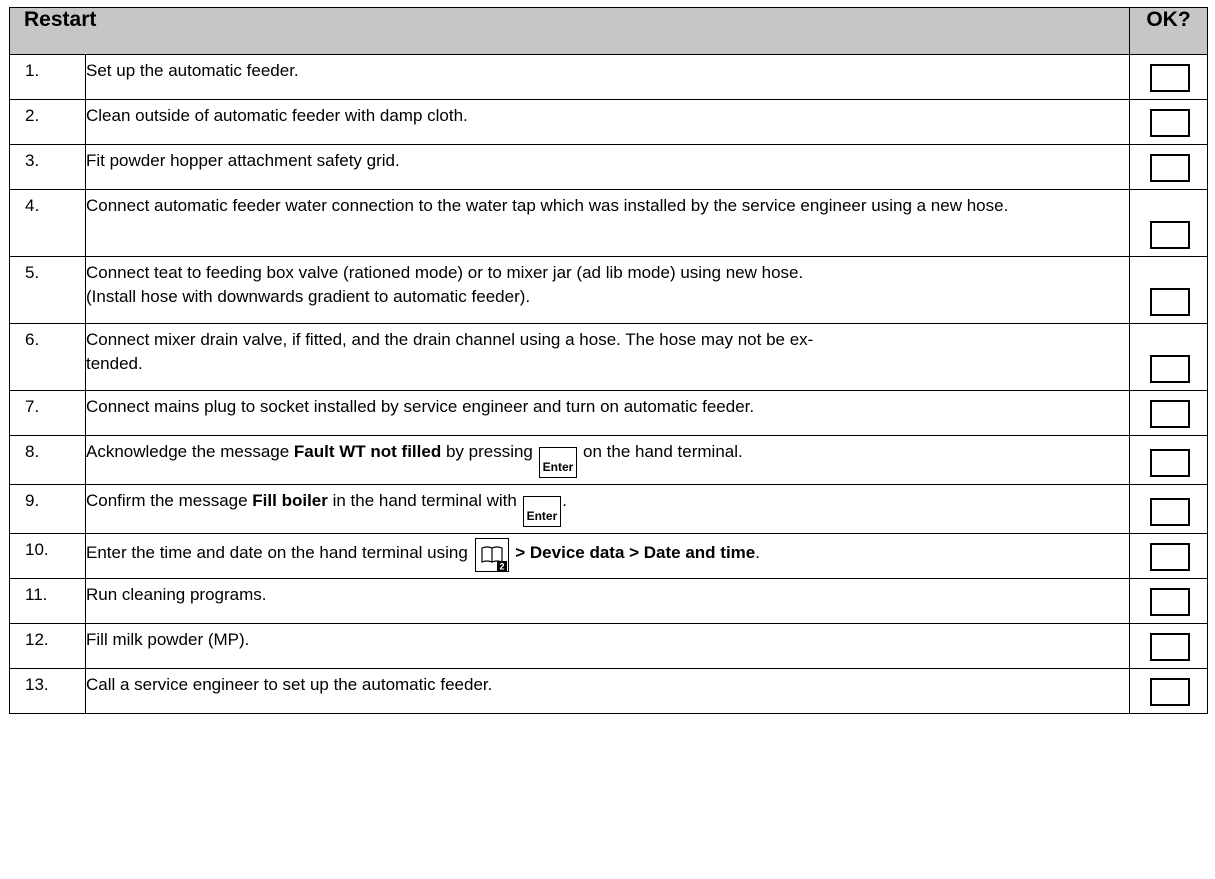  I want to click on step-text: Fill milk powder (MP)., so click(607, 646).